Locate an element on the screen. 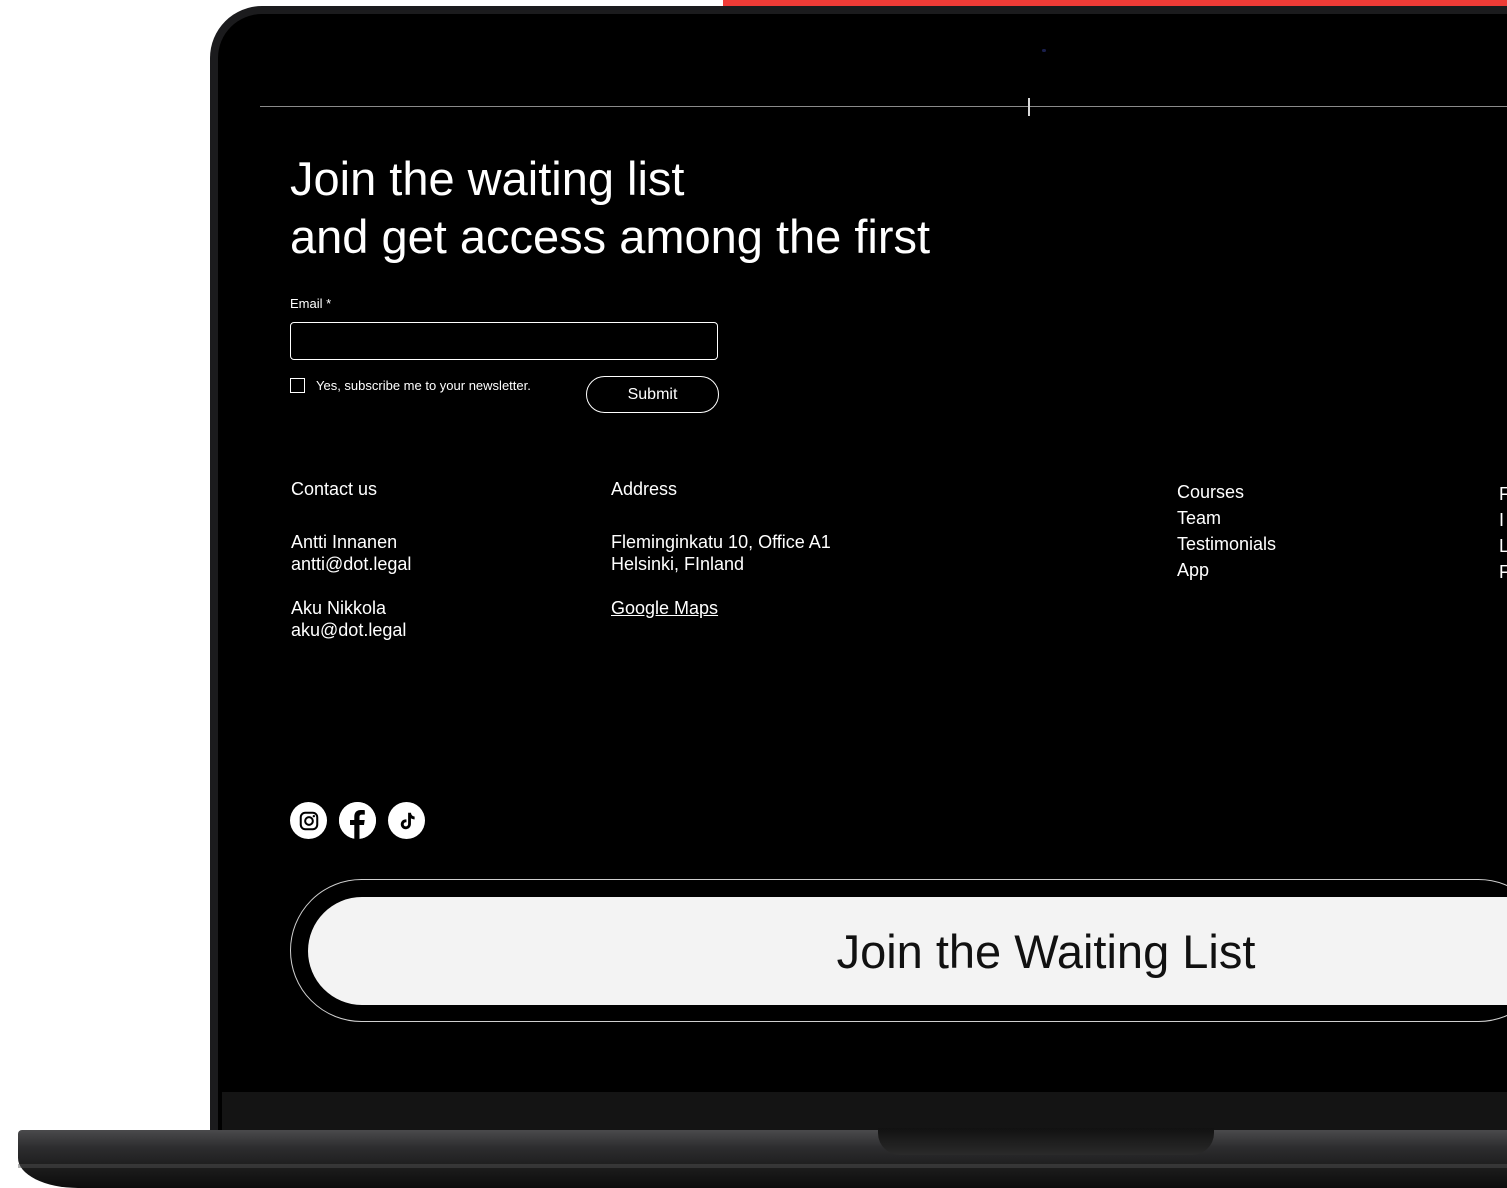 This screenshot has width=1507, height=1188. tiktok-icon is located at coordinates (406, 820).